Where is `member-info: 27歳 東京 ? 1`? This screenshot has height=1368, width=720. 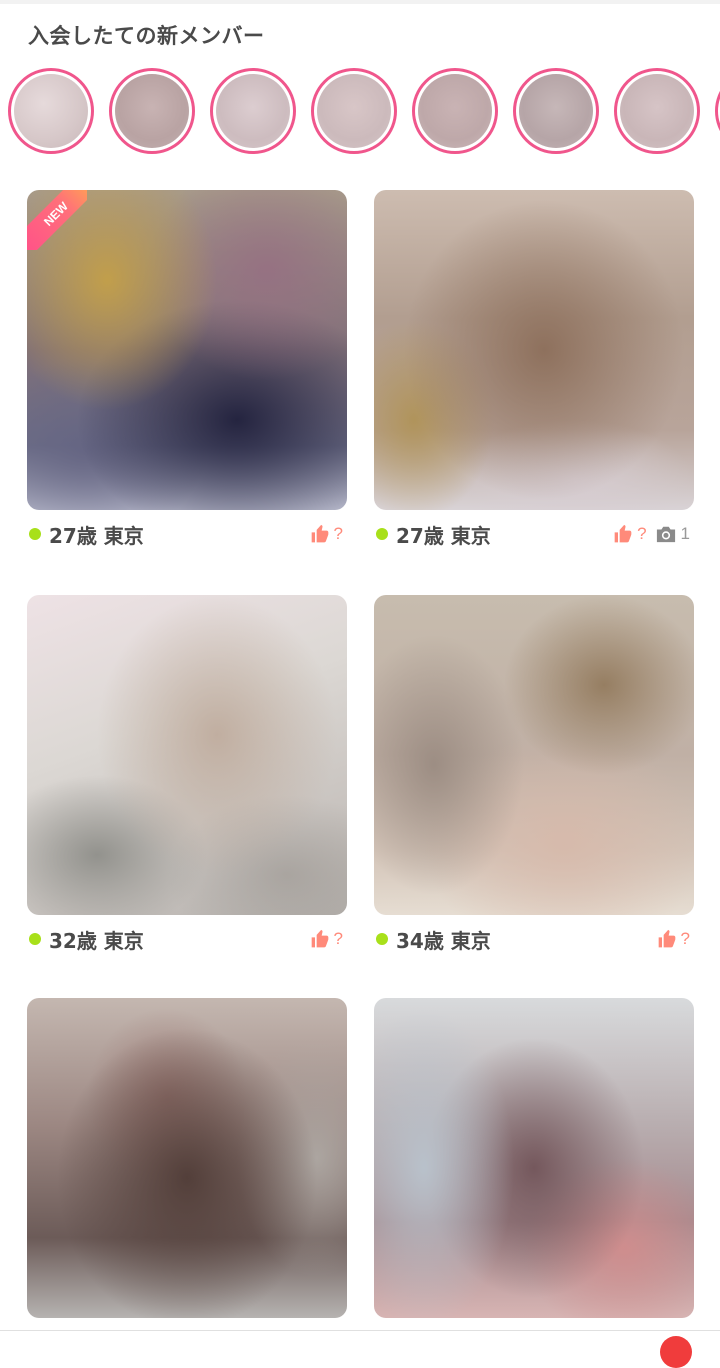 member-info: 27歳 東京 ? 1 is located at coordinates (534, 533).